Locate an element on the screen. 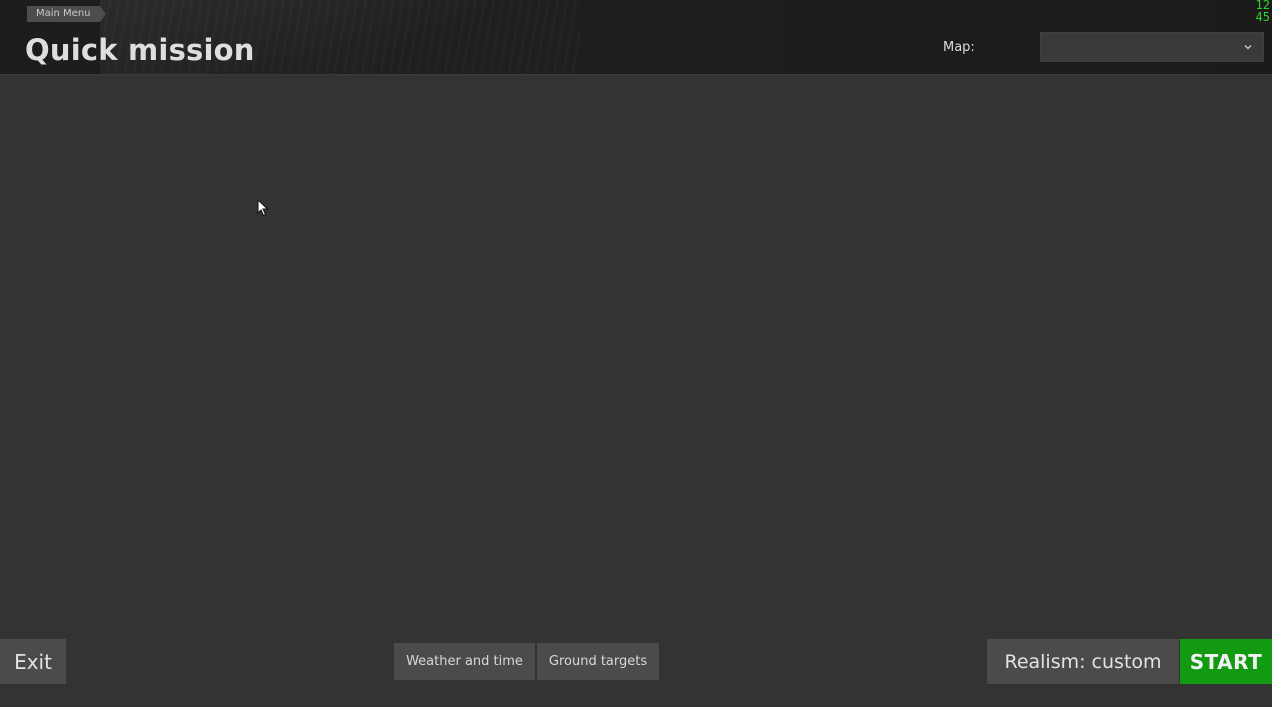  map-dropdown is located at coordinates (1152, 47).